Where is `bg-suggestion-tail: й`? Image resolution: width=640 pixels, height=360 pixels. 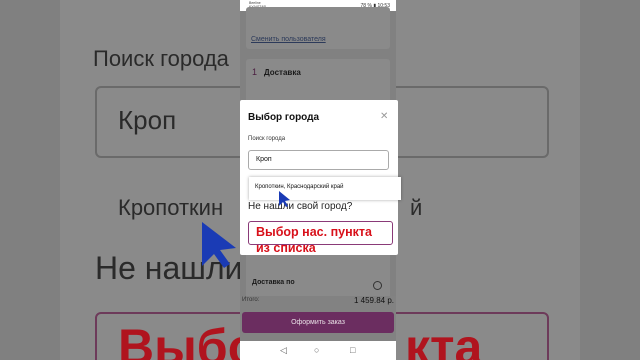 bg-suggestion-tail: й is located at coordinates (416, 207).